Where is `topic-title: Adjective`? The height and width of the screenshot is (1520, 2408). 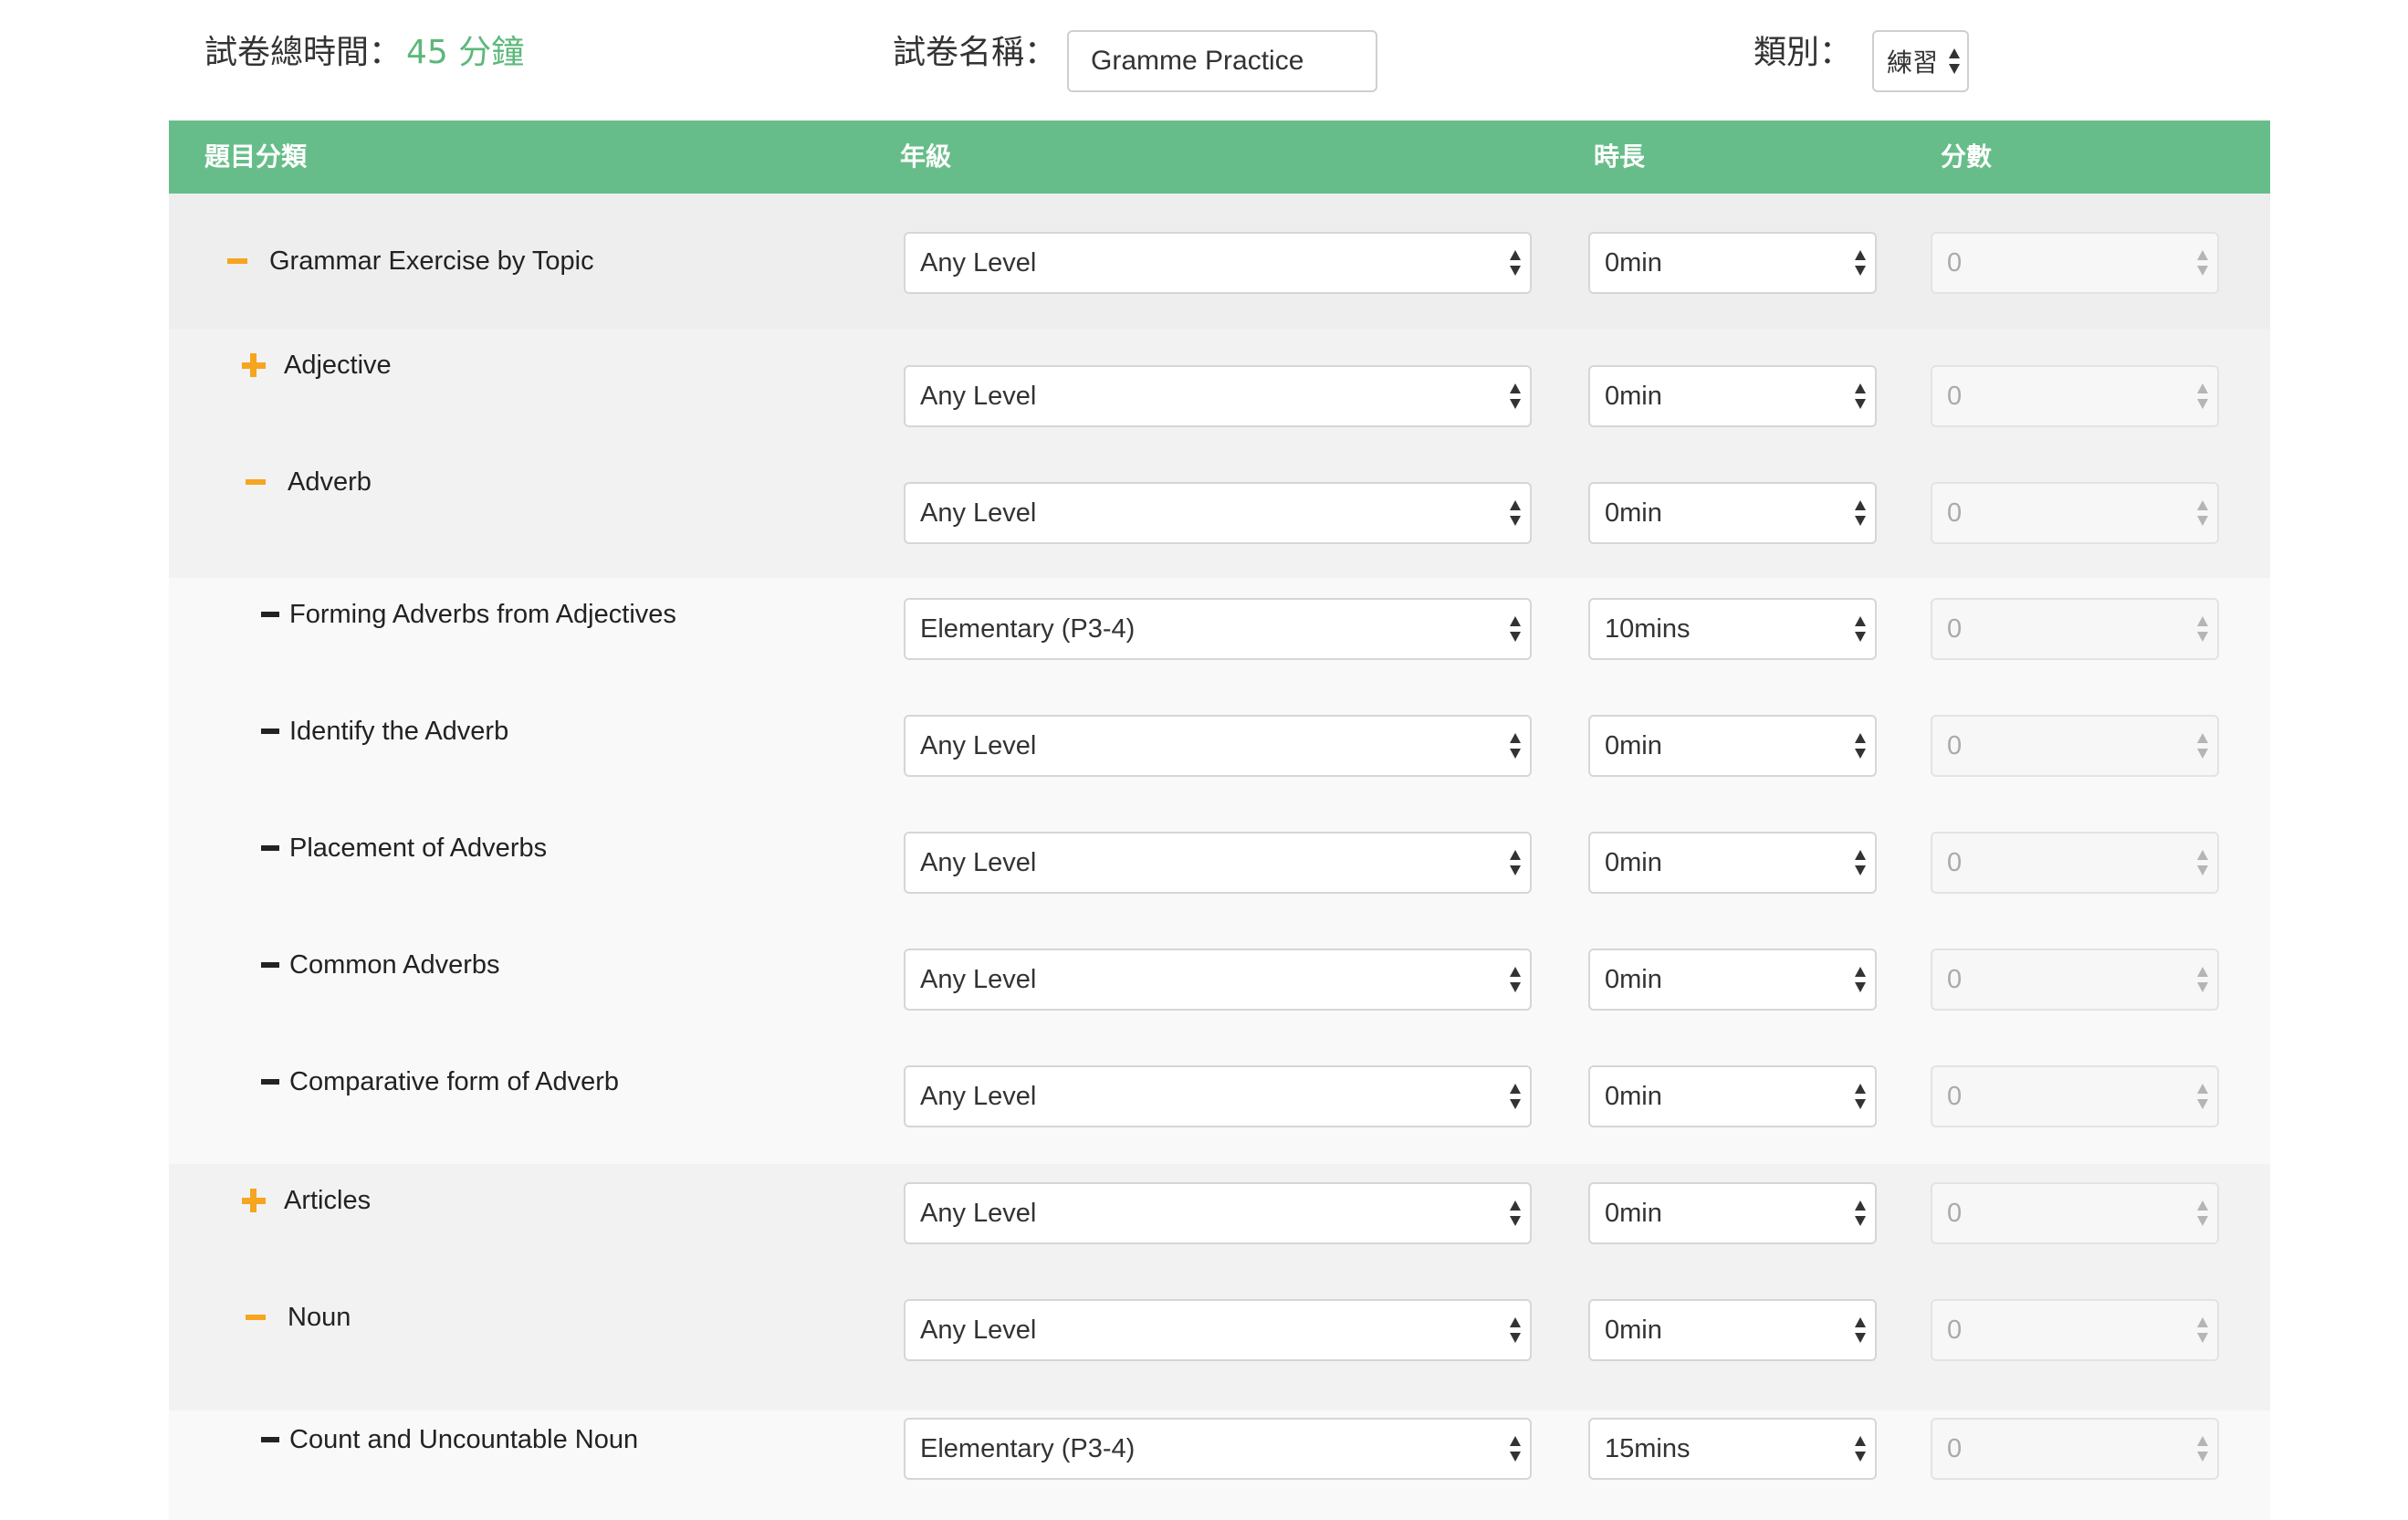
topic-title: Adjective is located at coordinates (338, 365).